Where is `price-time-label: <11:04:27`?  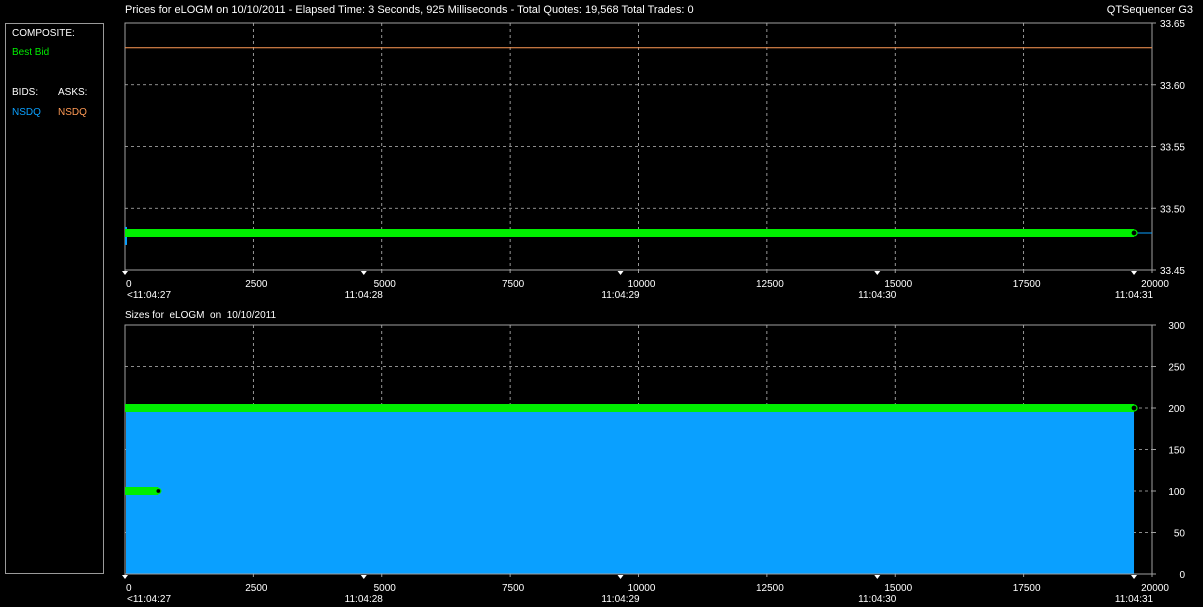 price-time-label: <11:04:27 is located at coordinates (149, 295).